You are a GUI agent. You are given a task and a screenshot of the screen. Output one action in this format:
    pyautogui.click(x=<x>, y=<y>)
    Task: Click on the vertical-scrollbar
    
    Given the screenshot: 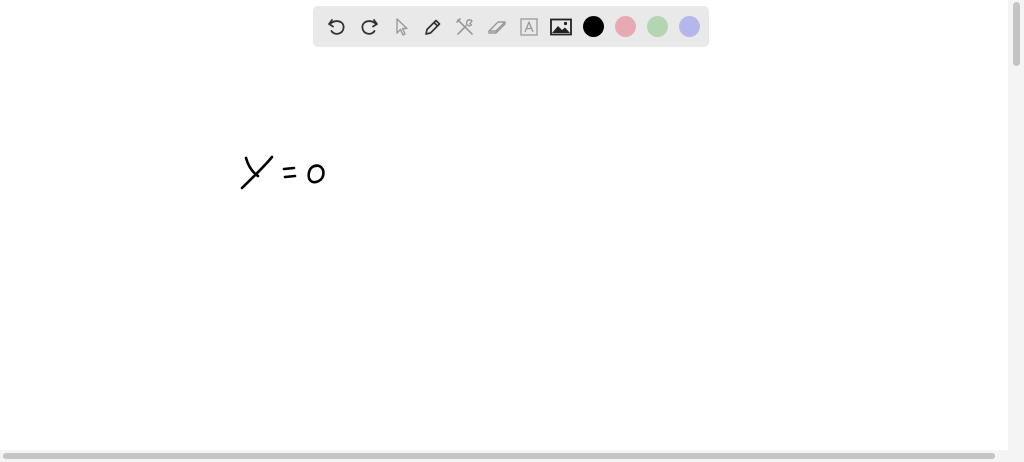 What is the action you would take?
    pyautogui.click(x=1016, y=226)
    